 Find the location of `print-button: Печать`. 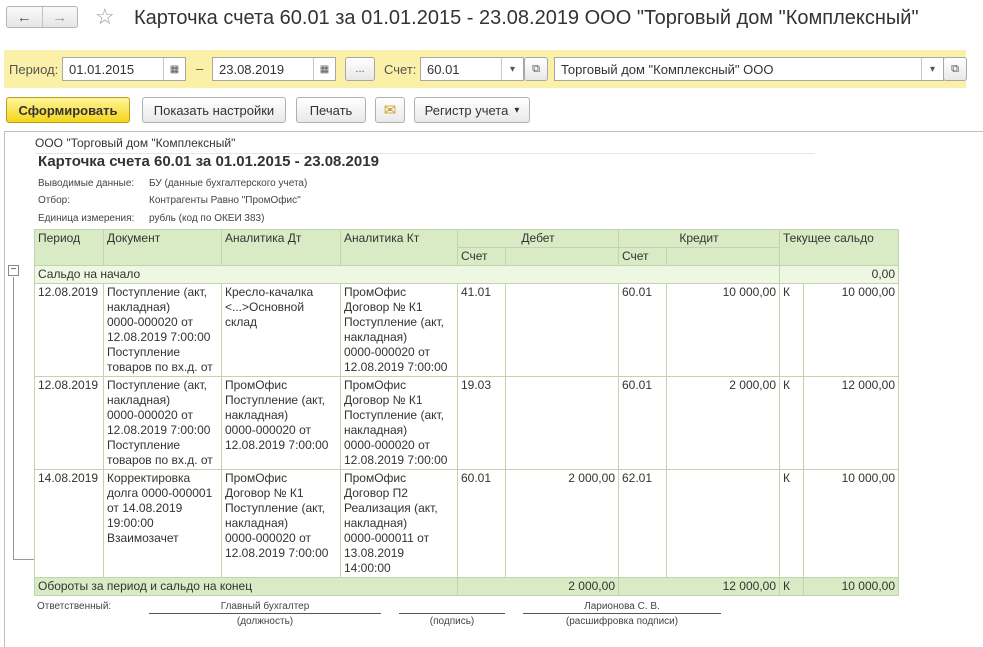

print-button: Печать is located at coordinates (331, 110).